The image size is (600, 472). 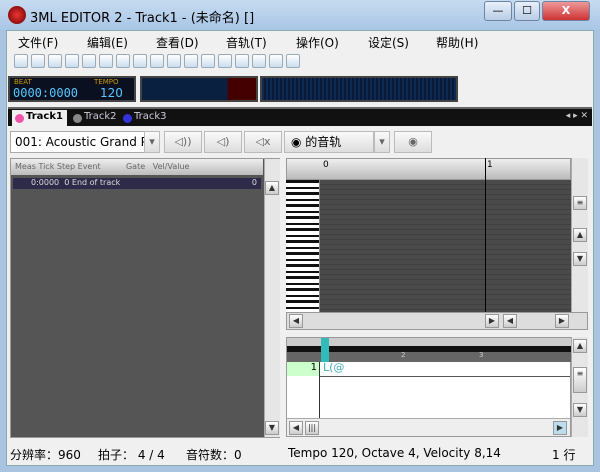 I want to click on playhead-marker, so click(x=325, y=350).